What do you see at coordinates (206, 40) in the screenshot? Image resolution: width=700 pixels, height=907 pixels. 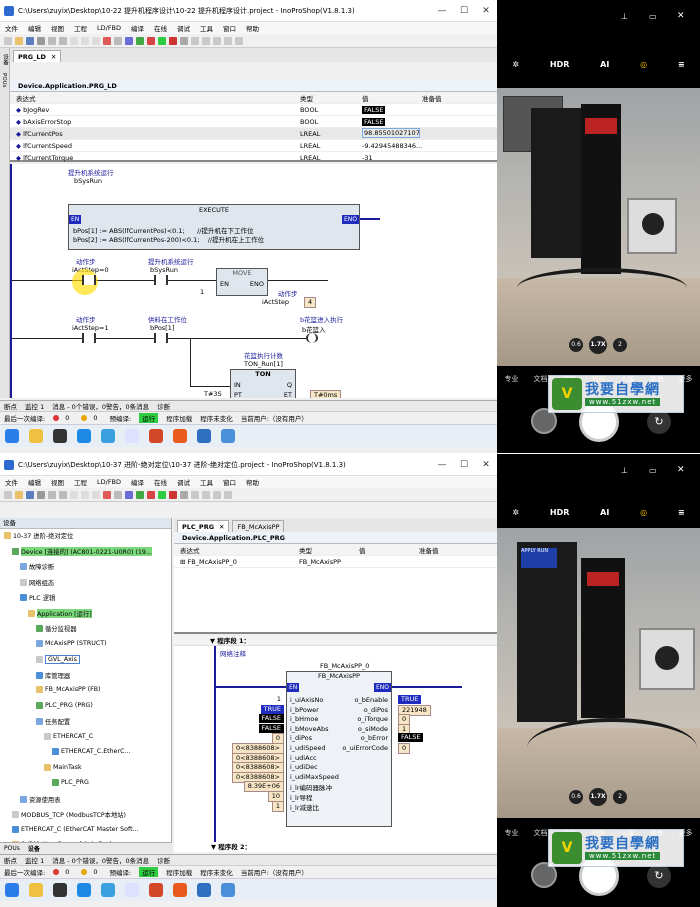 I see `breakpoint-icon` at bounding box center [206, 40].